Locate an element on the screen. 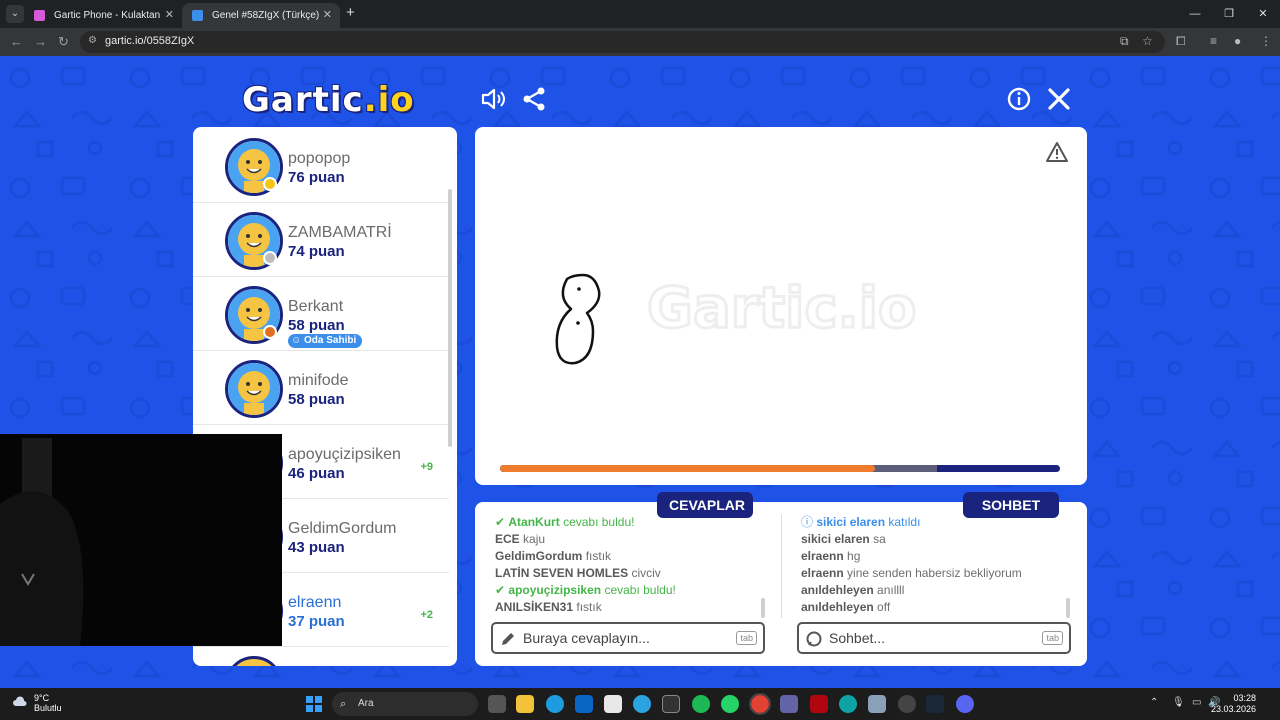 The image size is (1280, 720). address-bar: ⚙ gartic.io/0558ZIgX is located at coordinates (622, 42).